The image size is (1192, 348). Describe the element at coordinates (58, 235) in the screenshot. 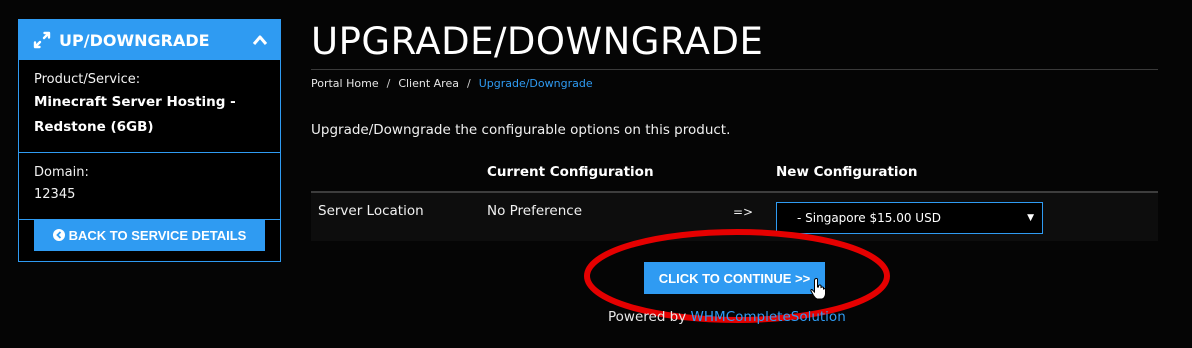

I see `arrow-circle-left-icon` at that location.